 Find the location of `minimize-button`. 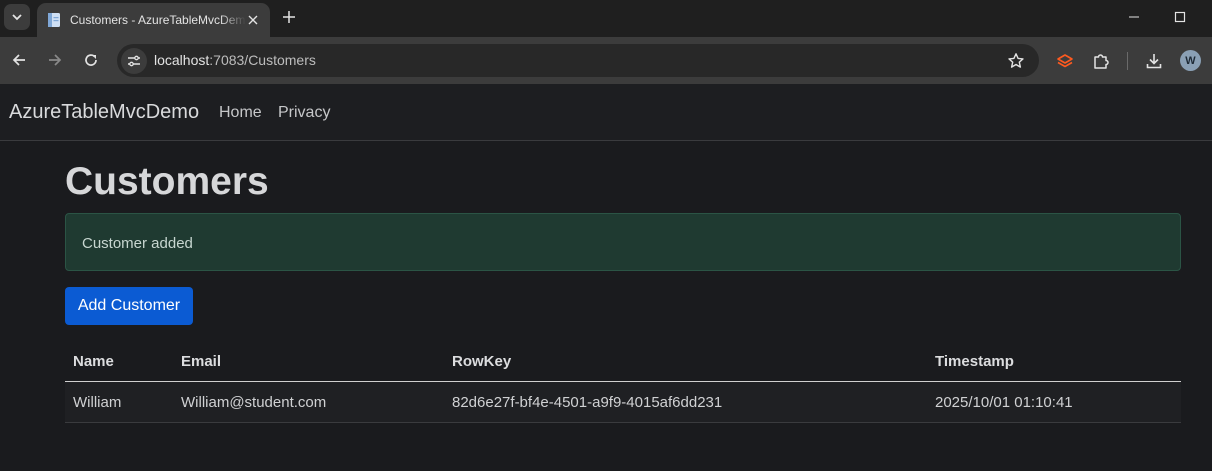

minimize-button is located at coordinates (1134, 17).